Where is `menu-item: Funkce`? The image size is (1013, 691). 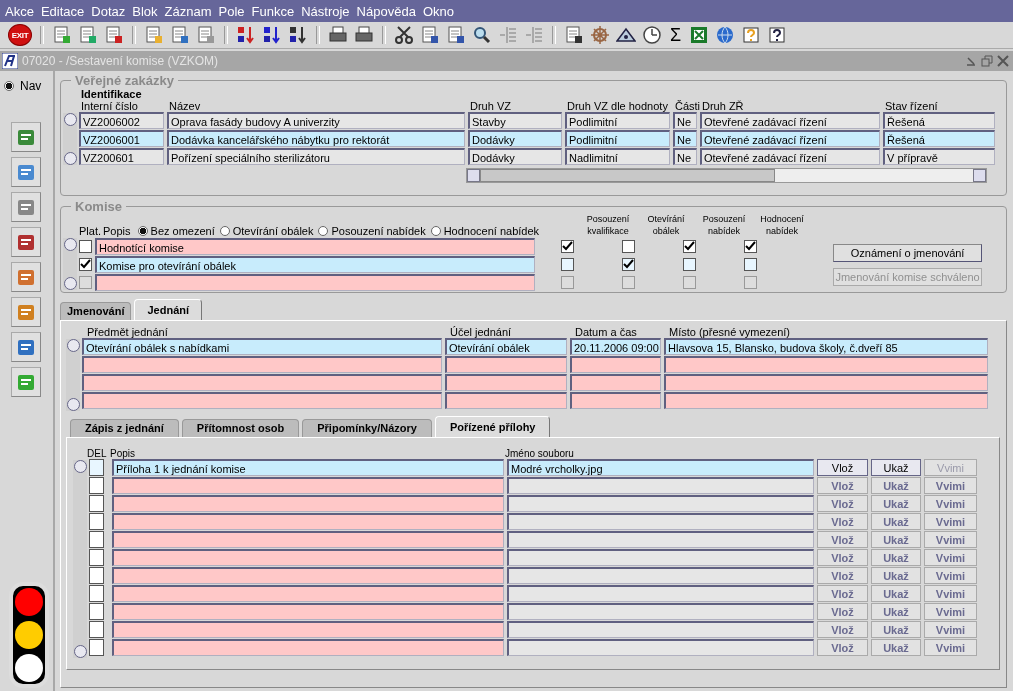
menu-item: Funkce is located at coordinates (273, 11).